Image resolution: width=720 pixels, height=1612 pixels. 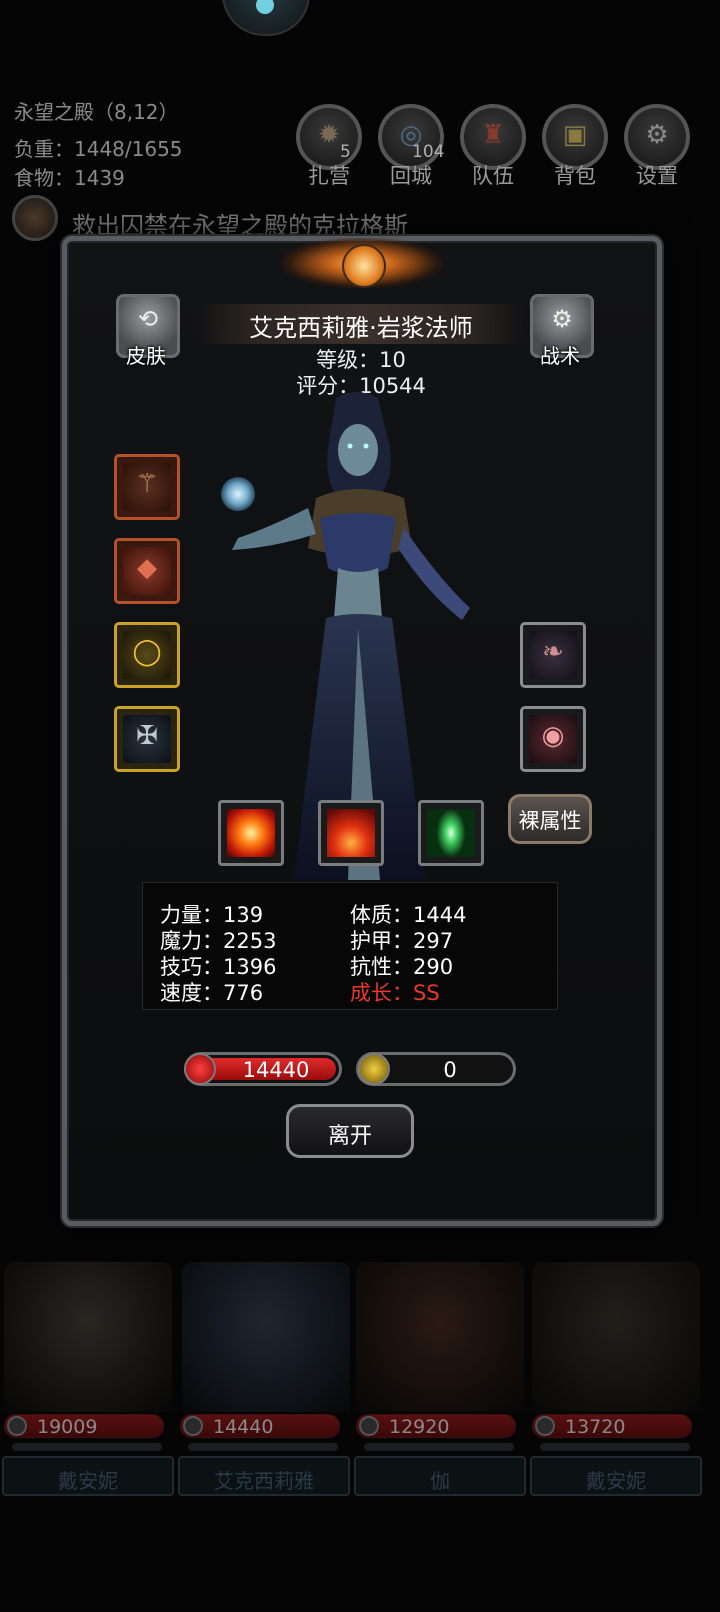 I want to click on feather-icon: ❧, so click(x=553, y=652).